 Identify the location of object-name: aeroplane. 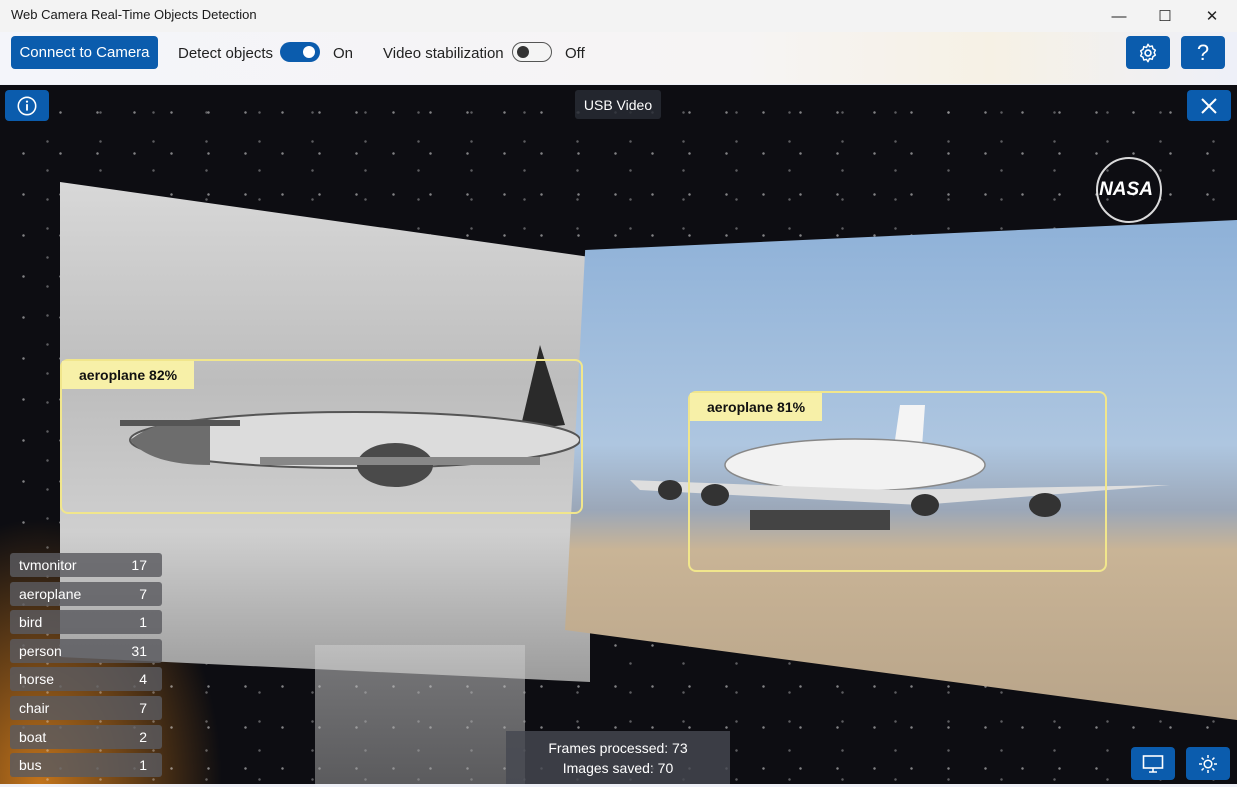
(50, 593).